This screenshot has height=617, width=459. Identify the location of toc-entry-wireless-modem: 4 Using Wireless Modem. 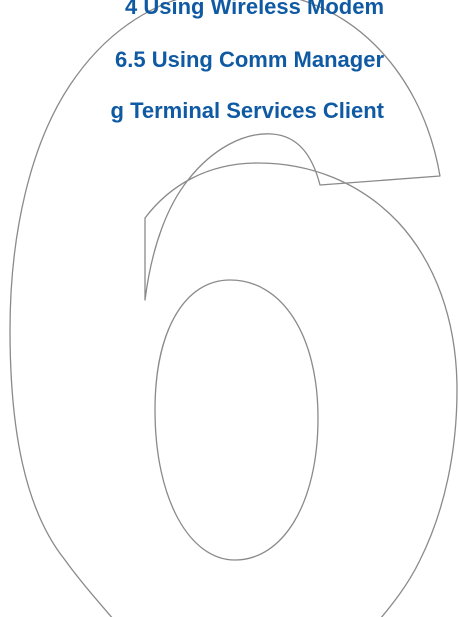
(254, 9).